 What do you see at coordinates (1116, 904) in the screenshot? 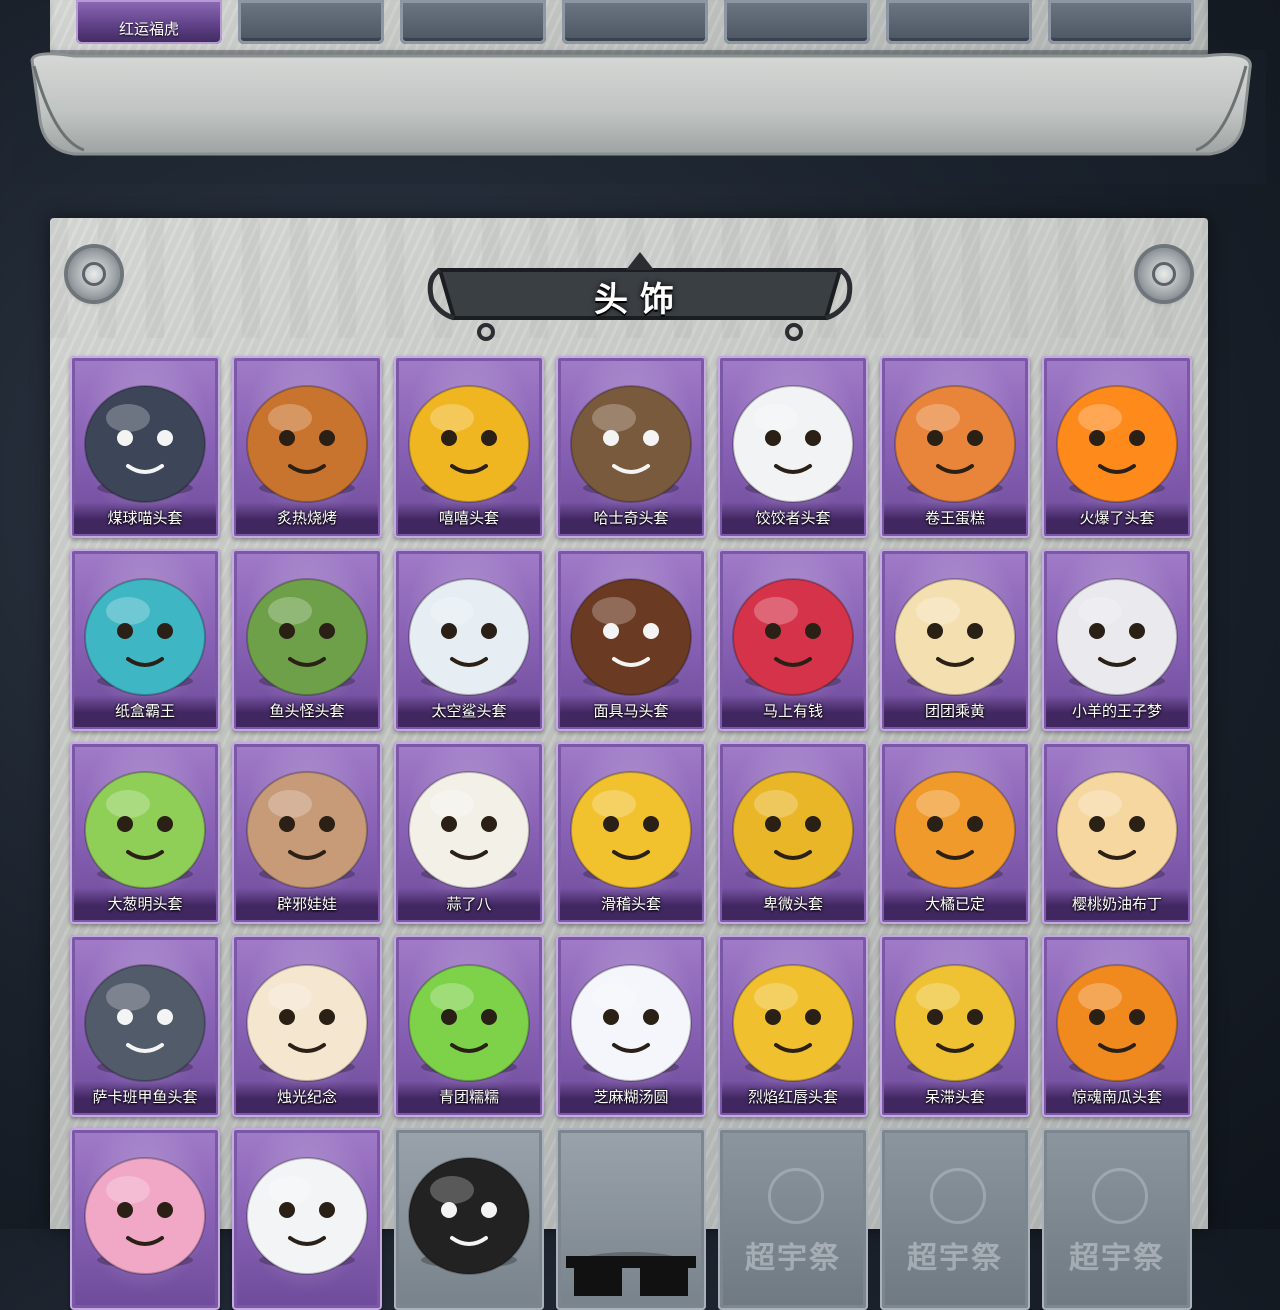
I see `card-label: 樱桃奶油布丁` at bounding box center [1116, 904].